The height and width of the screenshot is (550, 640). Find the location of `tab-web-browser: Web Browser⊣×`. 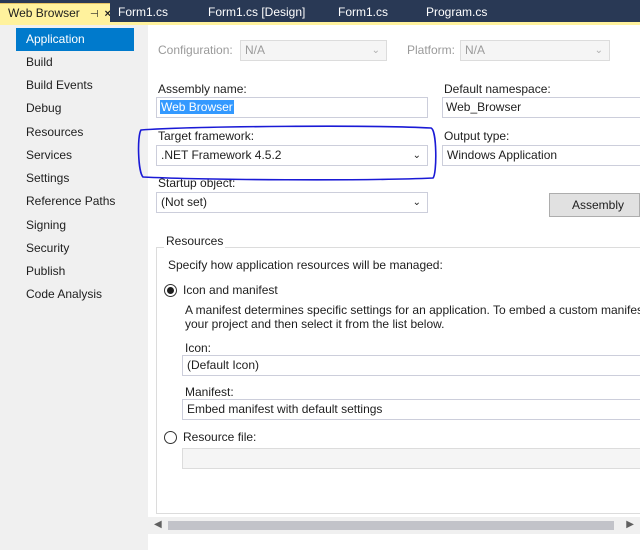

tab-web-browser: Web Browser⊣× is located at coordinates (55, 12).